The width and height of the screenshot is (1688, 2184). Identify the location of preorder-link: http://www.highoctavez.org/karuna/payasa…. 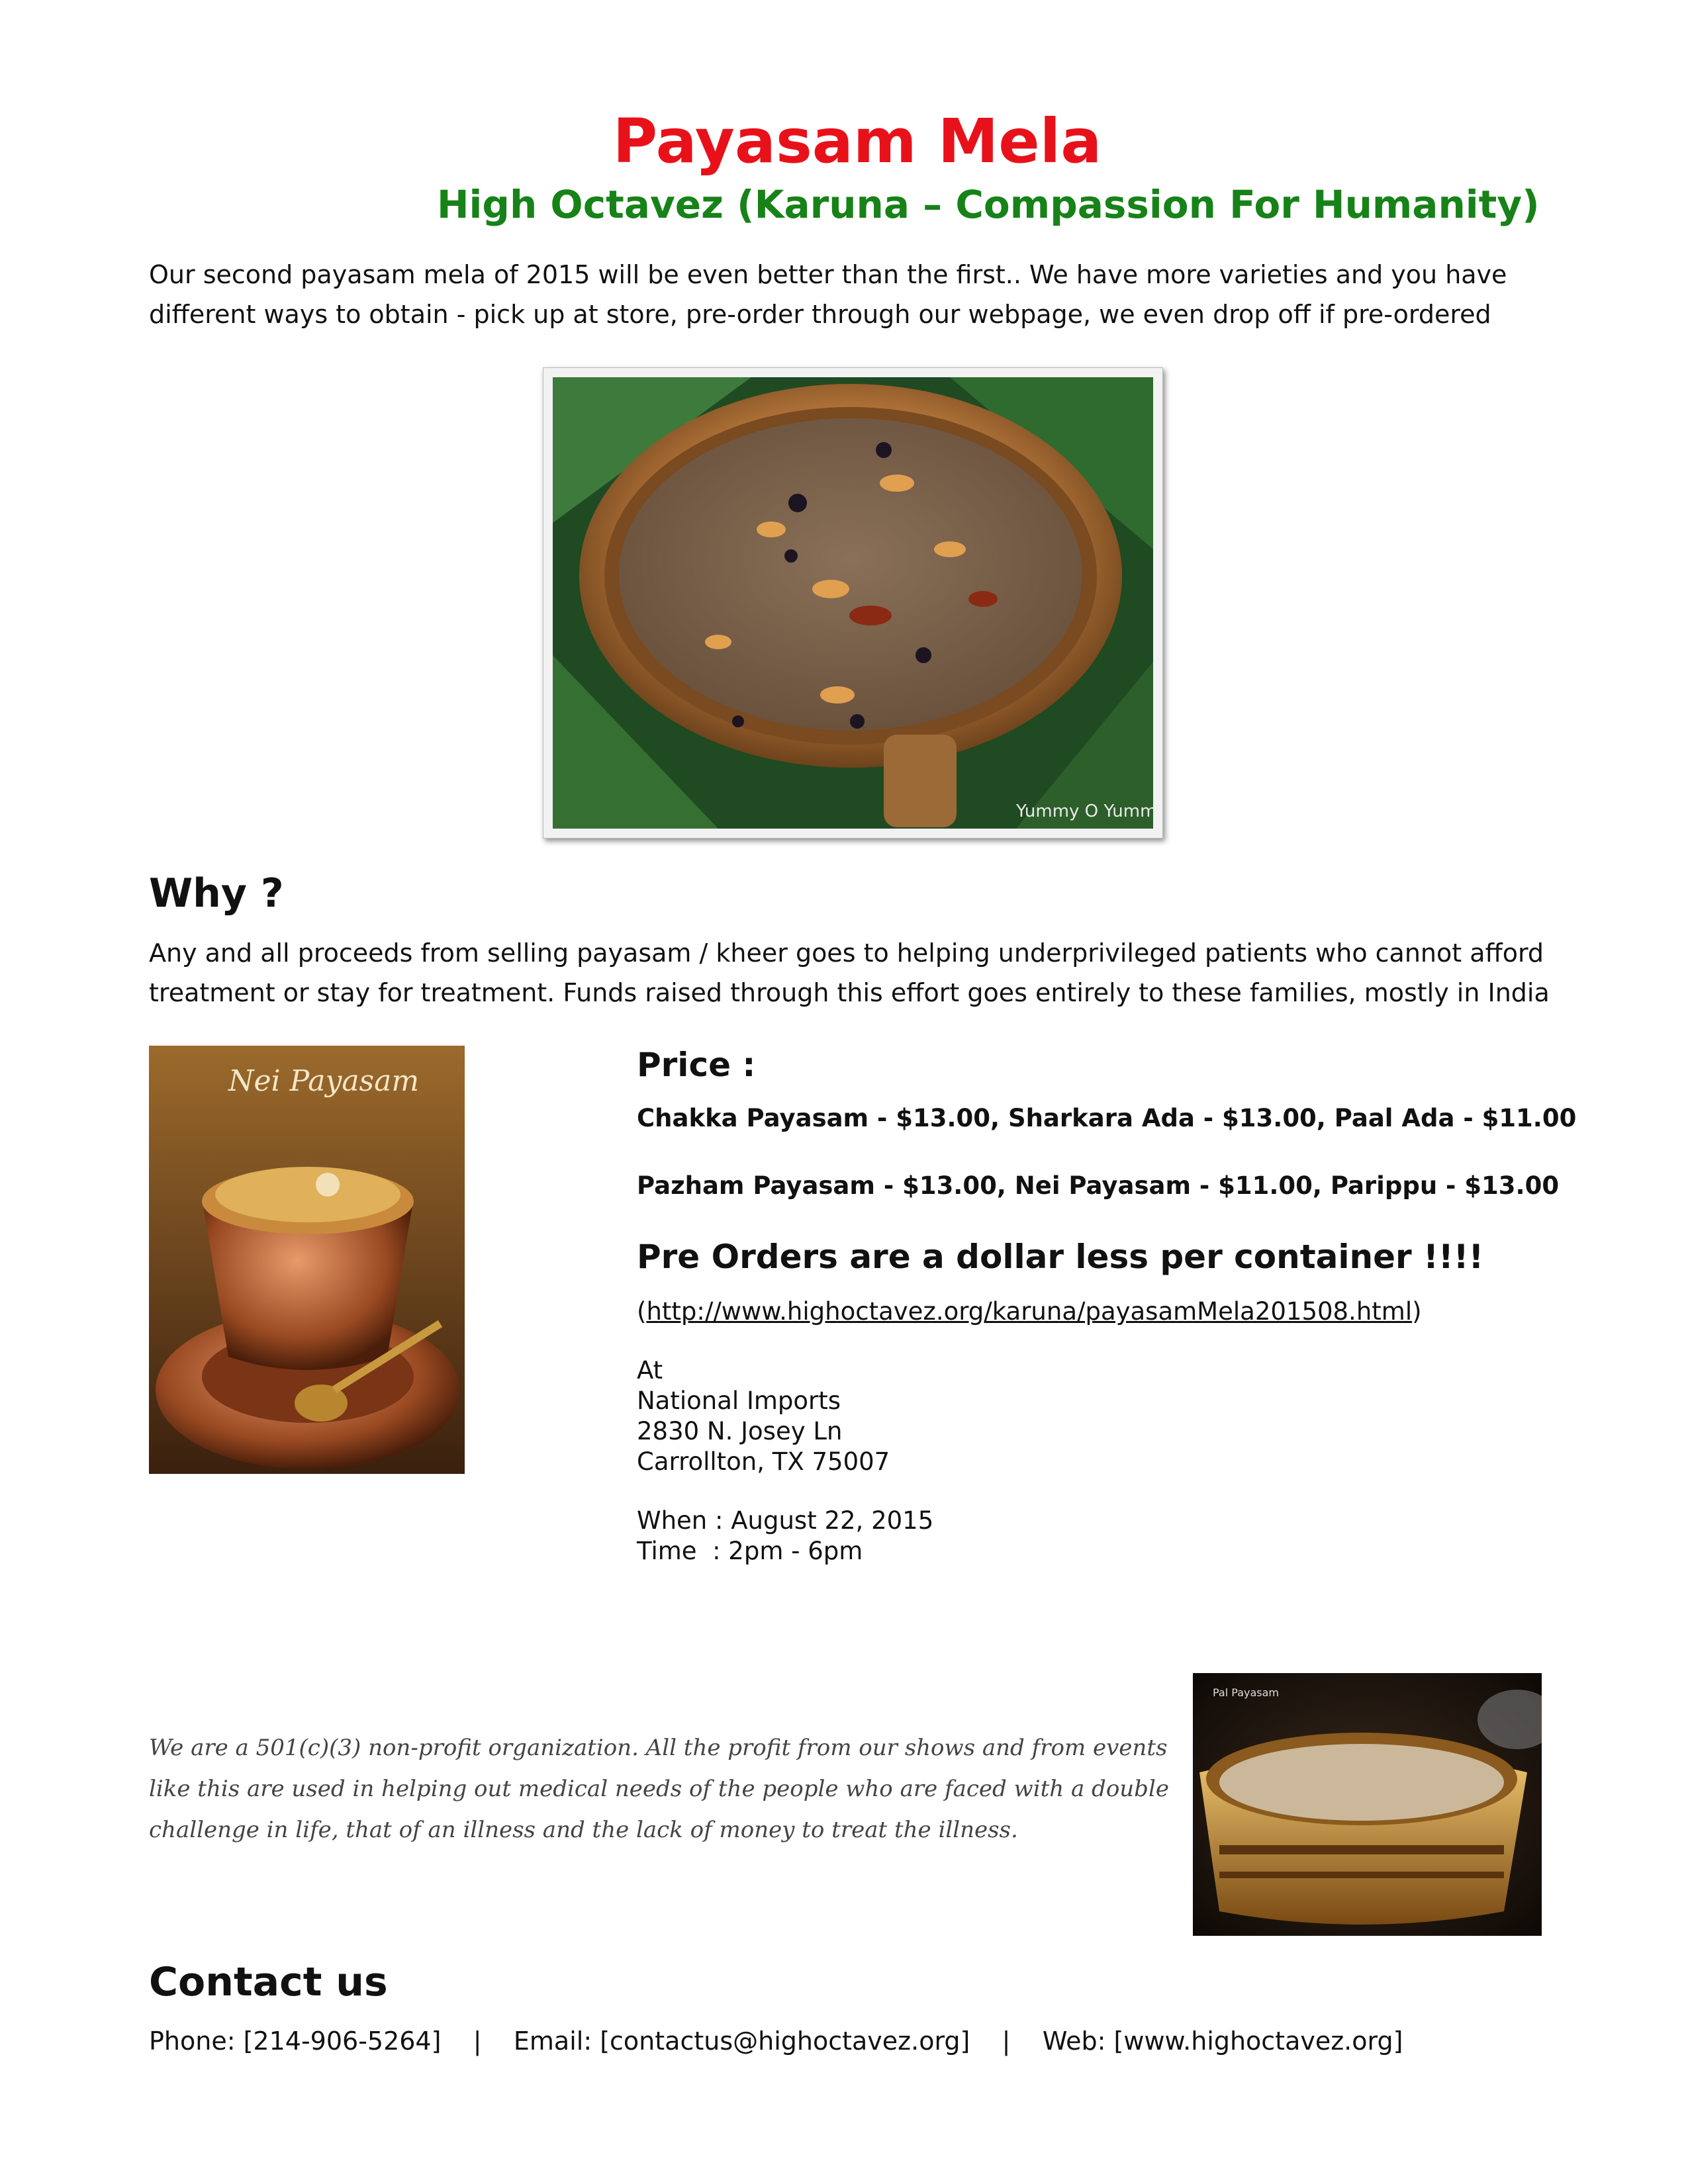
(1029, 1311).